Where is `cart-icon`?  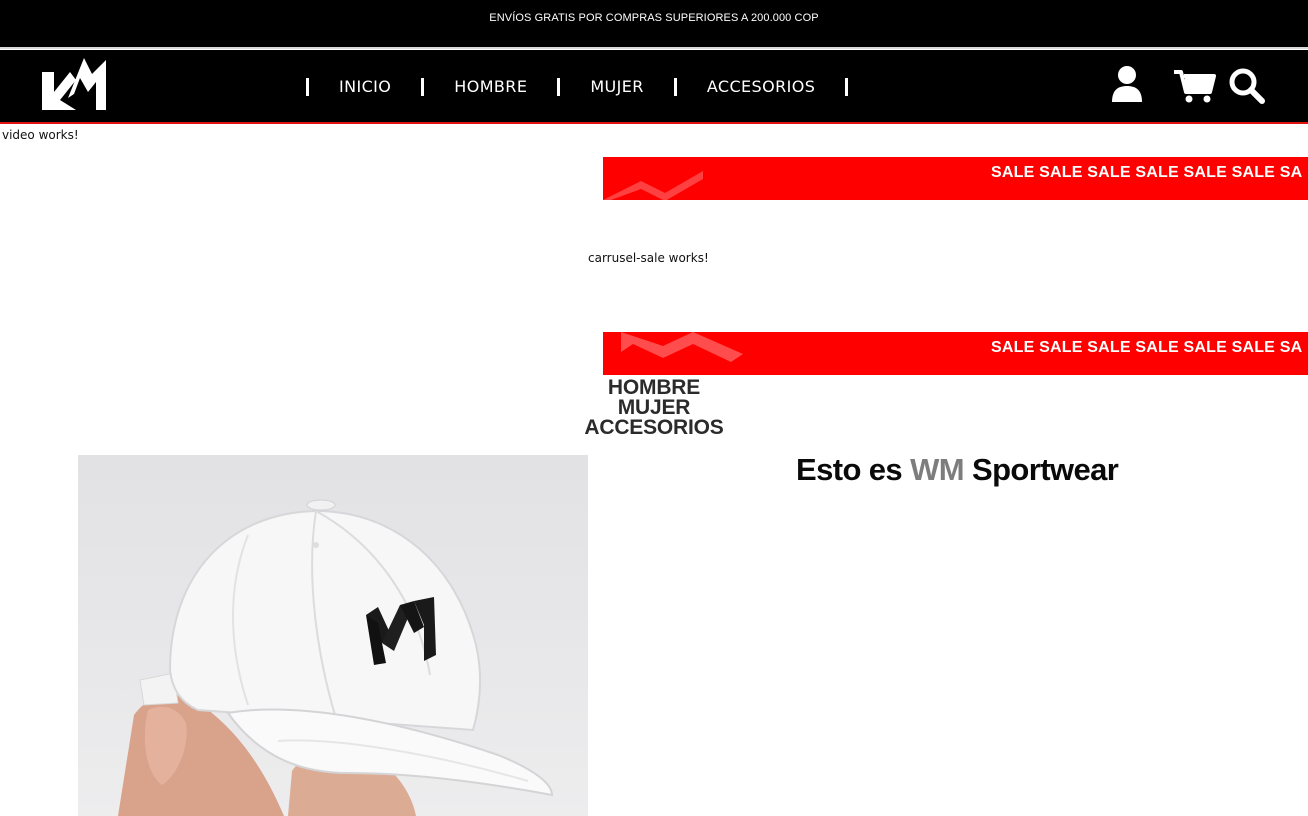
cart-icon is located at coordinates (1195, 84).